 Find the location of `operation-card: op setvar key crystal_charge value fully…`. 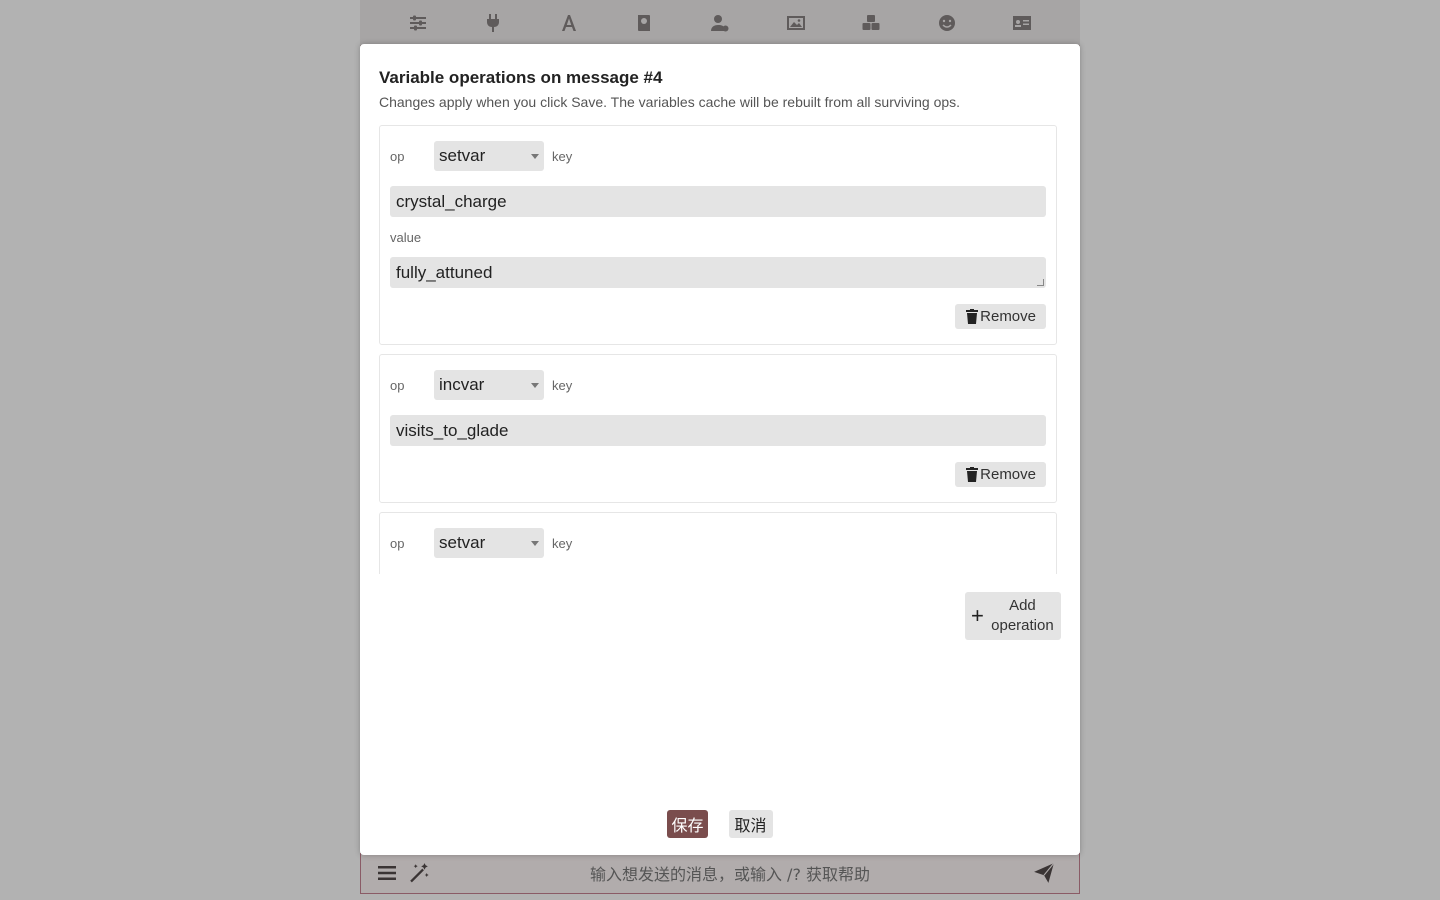

operation-card: op setvar key crystal_charge value fully… is located at coordinates (718, 235).